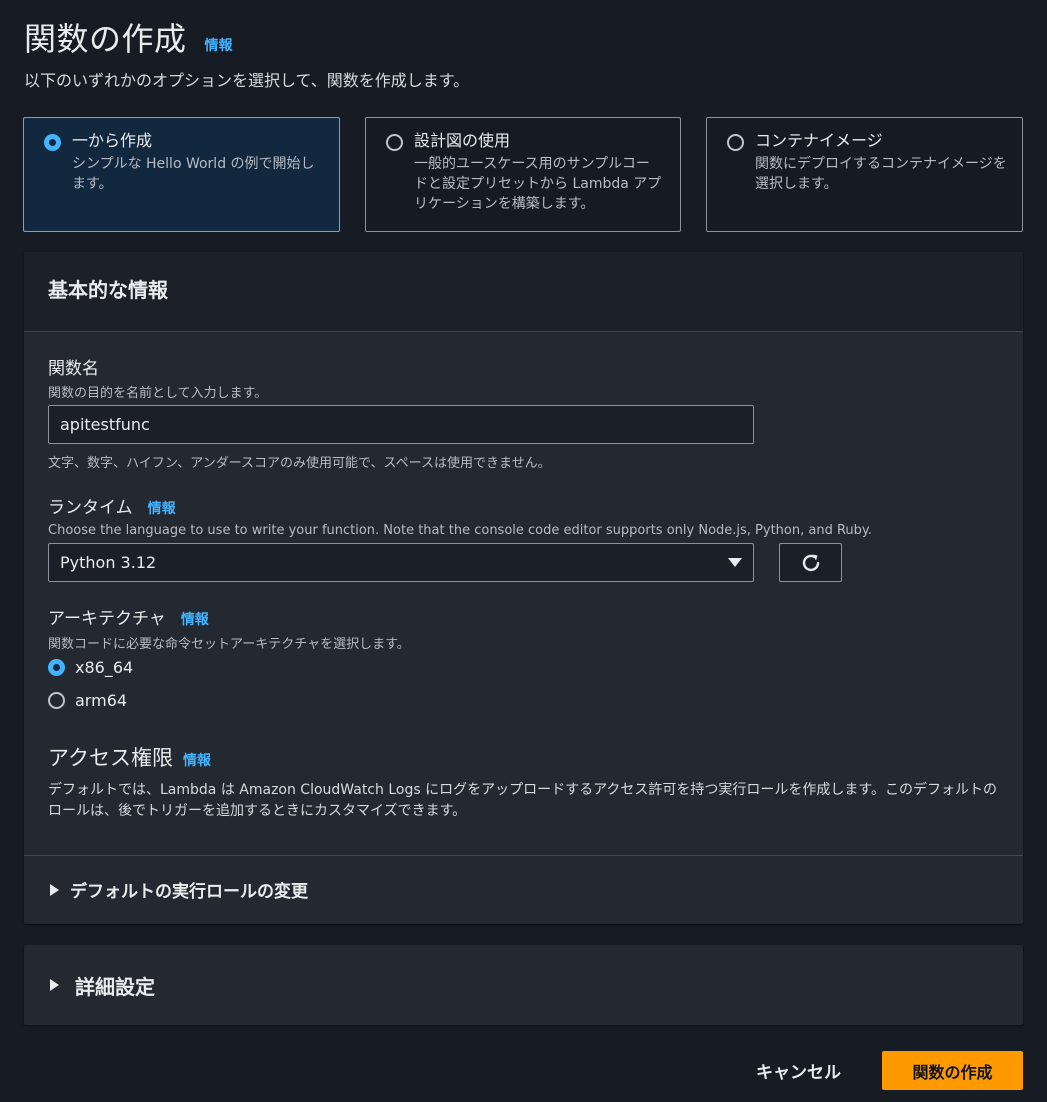  I want to click on function-name-label: 関数名, so click(73, 369).